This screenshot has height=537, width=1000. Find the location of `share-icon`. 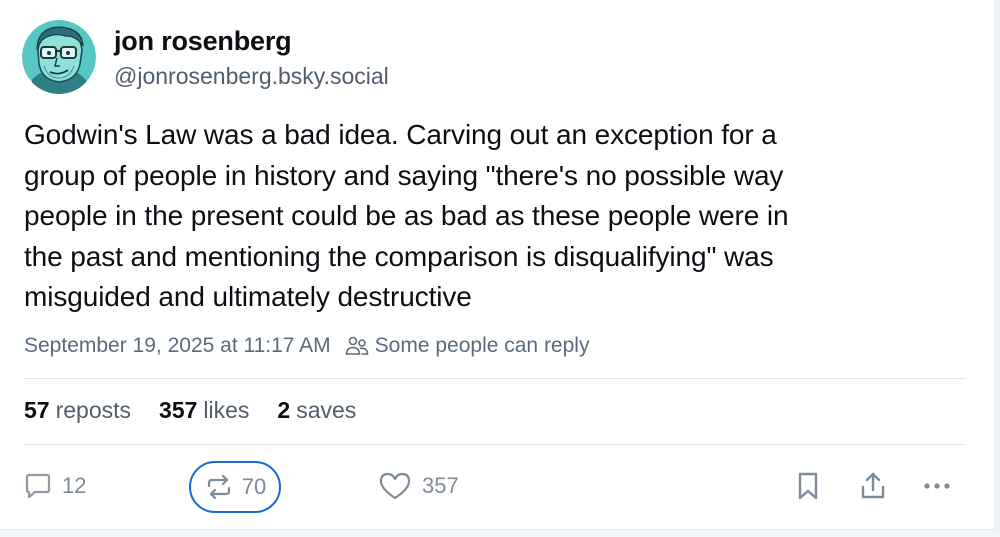

share-icon is located at coordinates (873, 485).